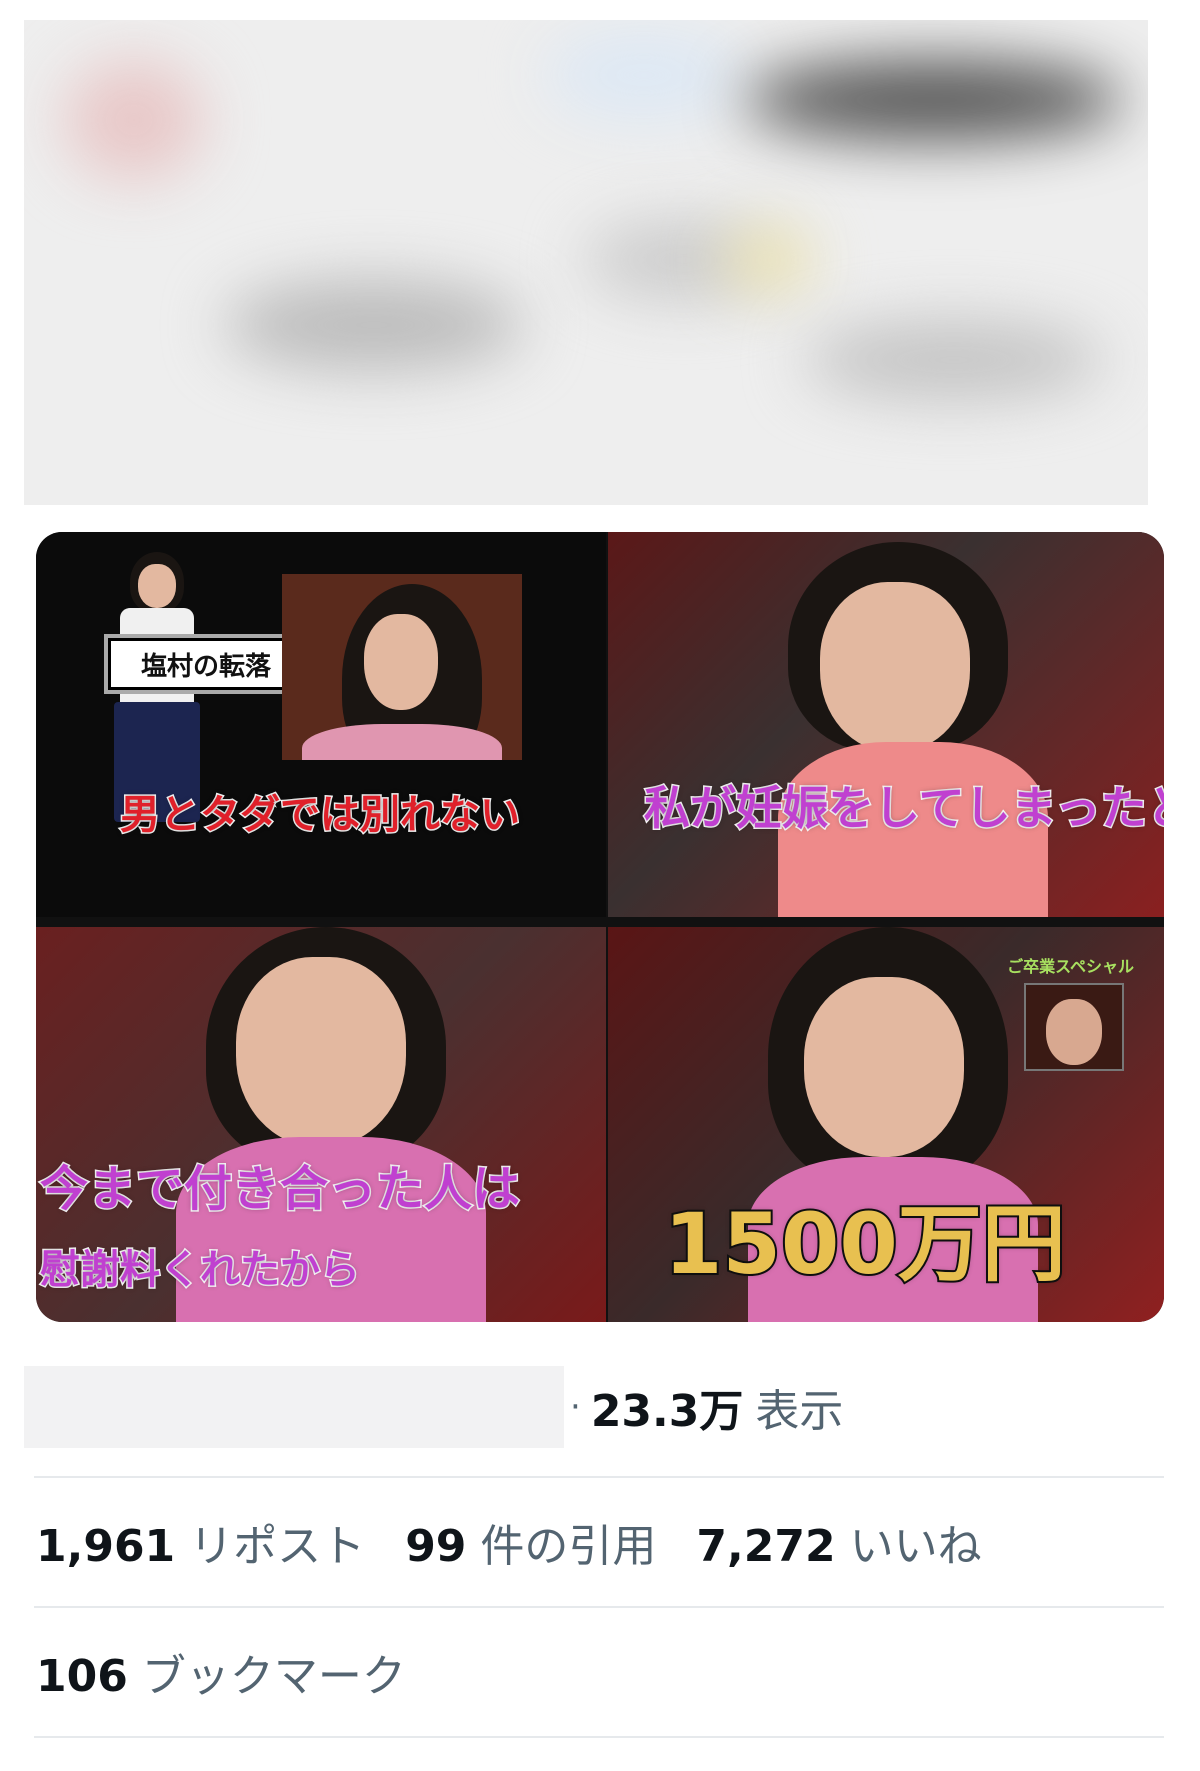 This screenshot has height=1771, width=1200. I want to click on redacted-timestamp, so click(294, 1407).